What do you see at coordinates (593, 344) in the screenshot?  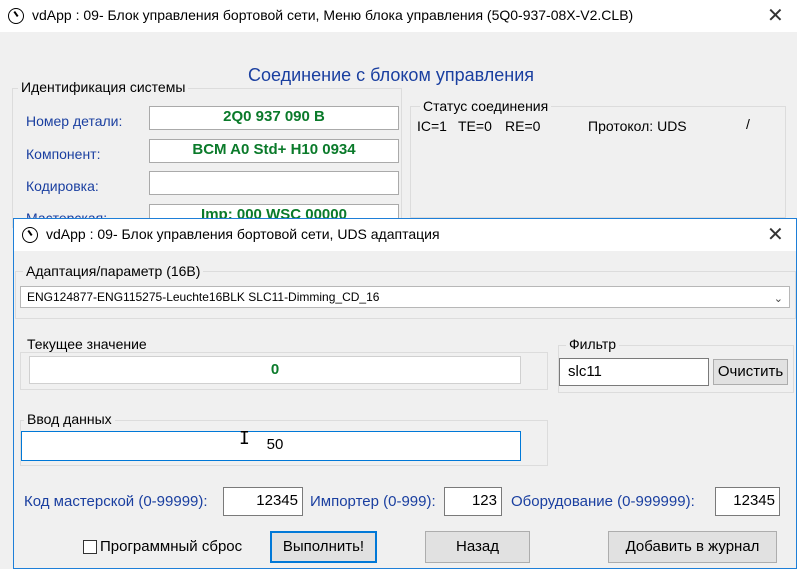 I see `filter-legend: Фильтр` at bounding box center [593, 344].